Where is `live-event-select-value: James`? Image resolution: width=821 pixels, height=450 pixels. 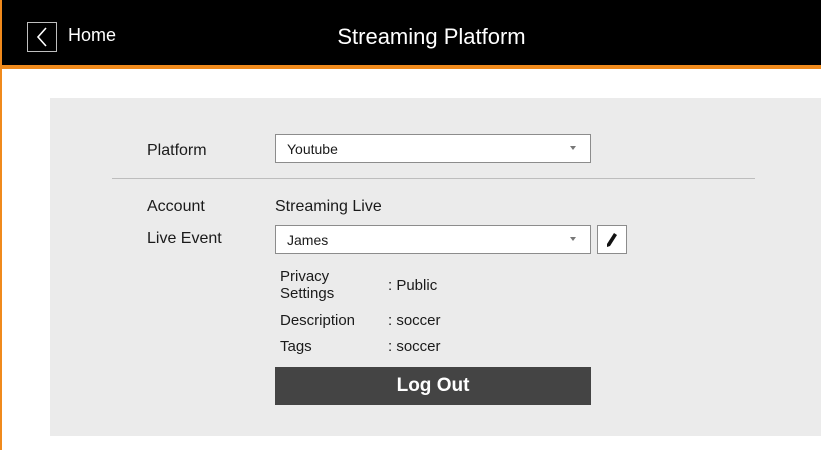 live-event-select-value: James is located at coordinates (308, 240).